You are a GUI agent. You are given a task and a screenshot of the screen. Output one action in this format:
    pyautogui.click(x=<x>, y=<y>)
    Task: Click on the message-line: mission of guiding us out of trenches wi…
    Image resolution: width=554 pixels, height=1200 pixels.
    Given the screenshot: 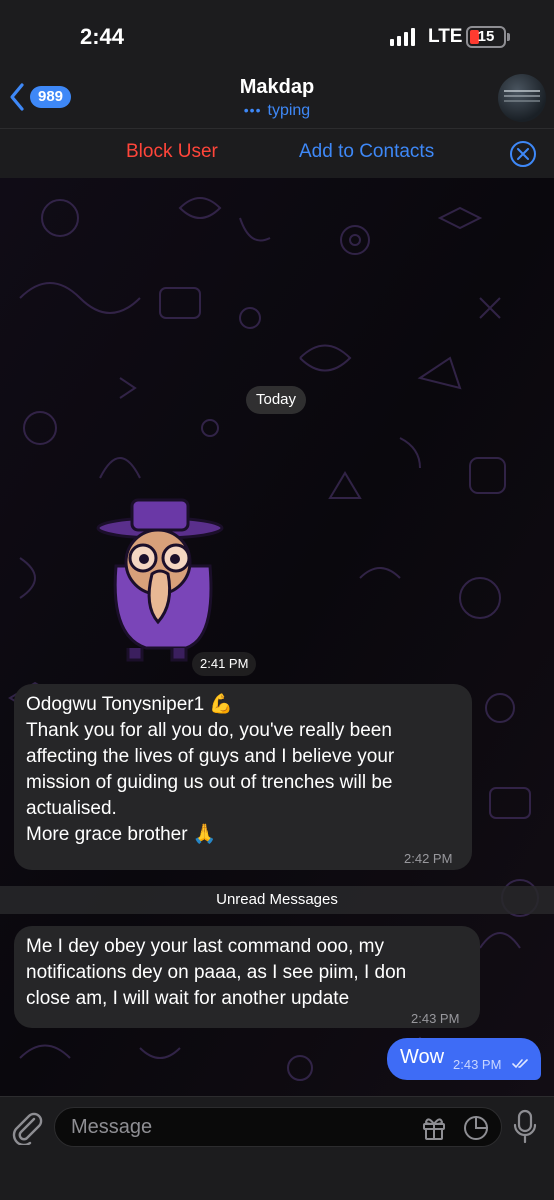 What is the action you would take?
    pyautogui.click(x=209, y=782)
    